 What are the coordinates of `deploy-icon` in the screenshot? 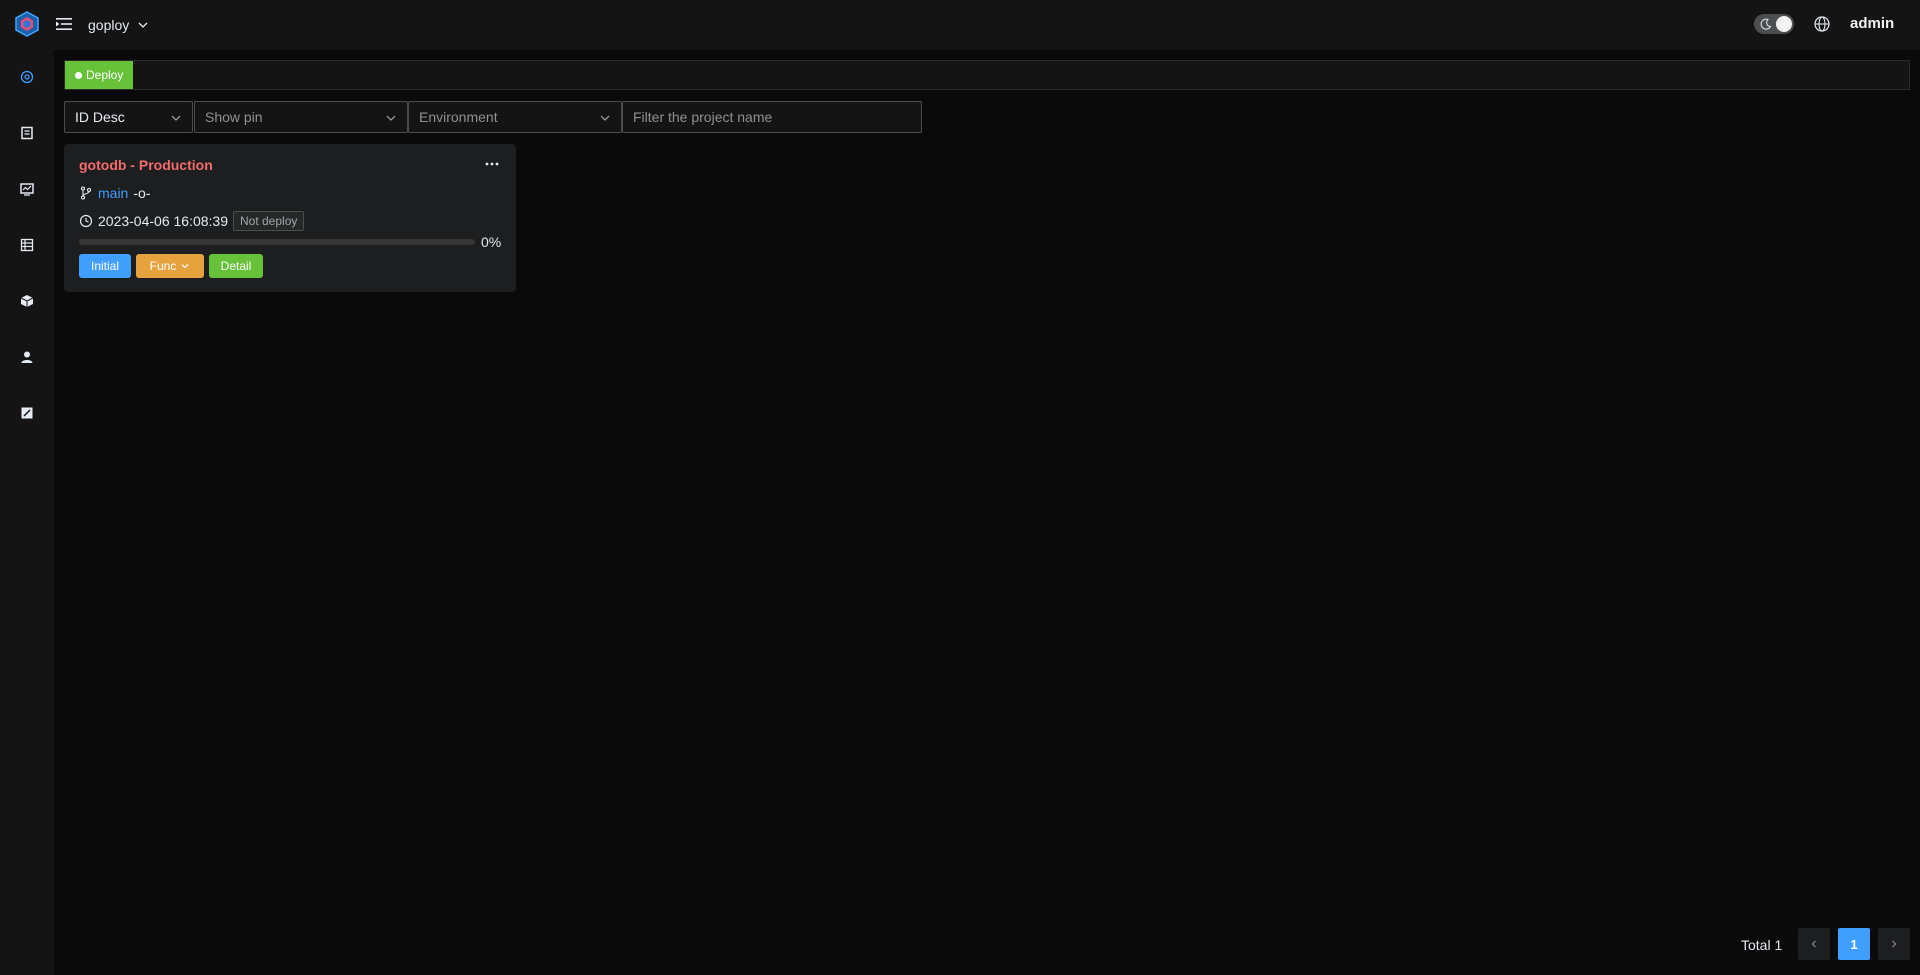 It's located at (27, 77).